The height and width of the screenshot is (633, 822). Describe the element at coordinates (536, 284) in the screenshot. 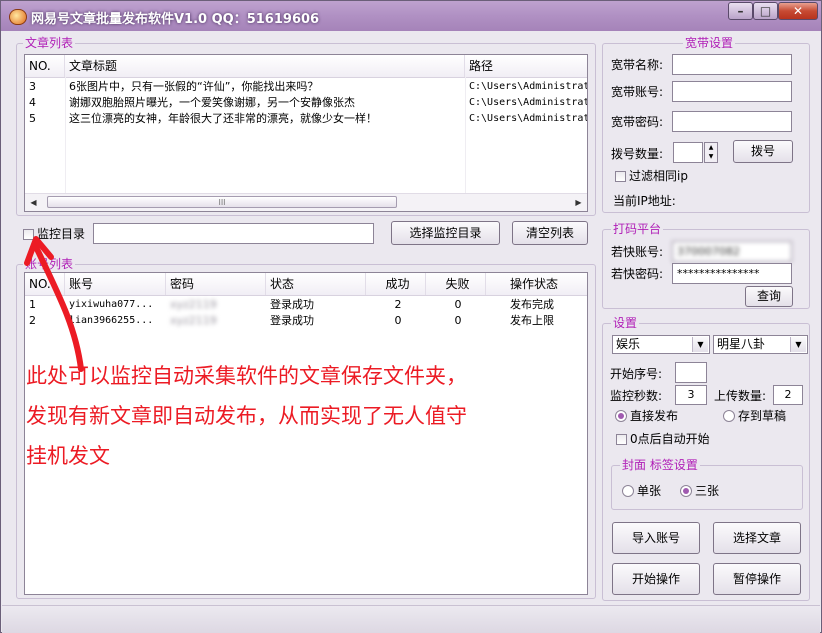

I see `column-header-op-status: 操作状态` at that location.